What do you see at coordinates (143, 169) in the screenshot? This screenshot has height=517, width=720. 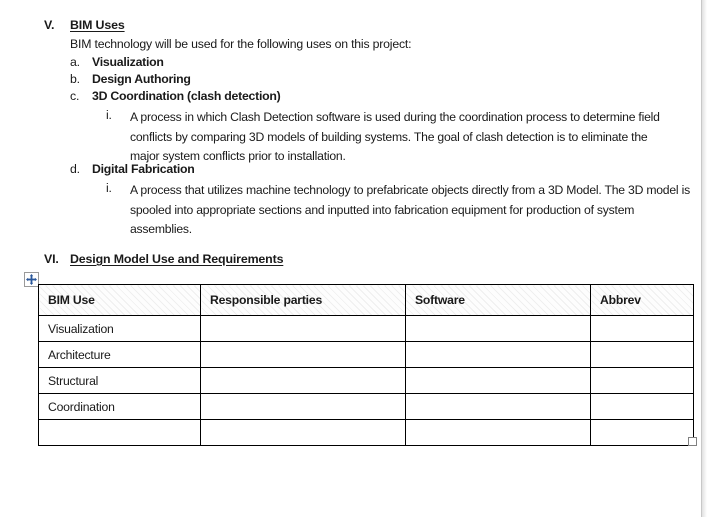 I see `list-item-label: Digital Fabrication` at bounding box center [143, 169].